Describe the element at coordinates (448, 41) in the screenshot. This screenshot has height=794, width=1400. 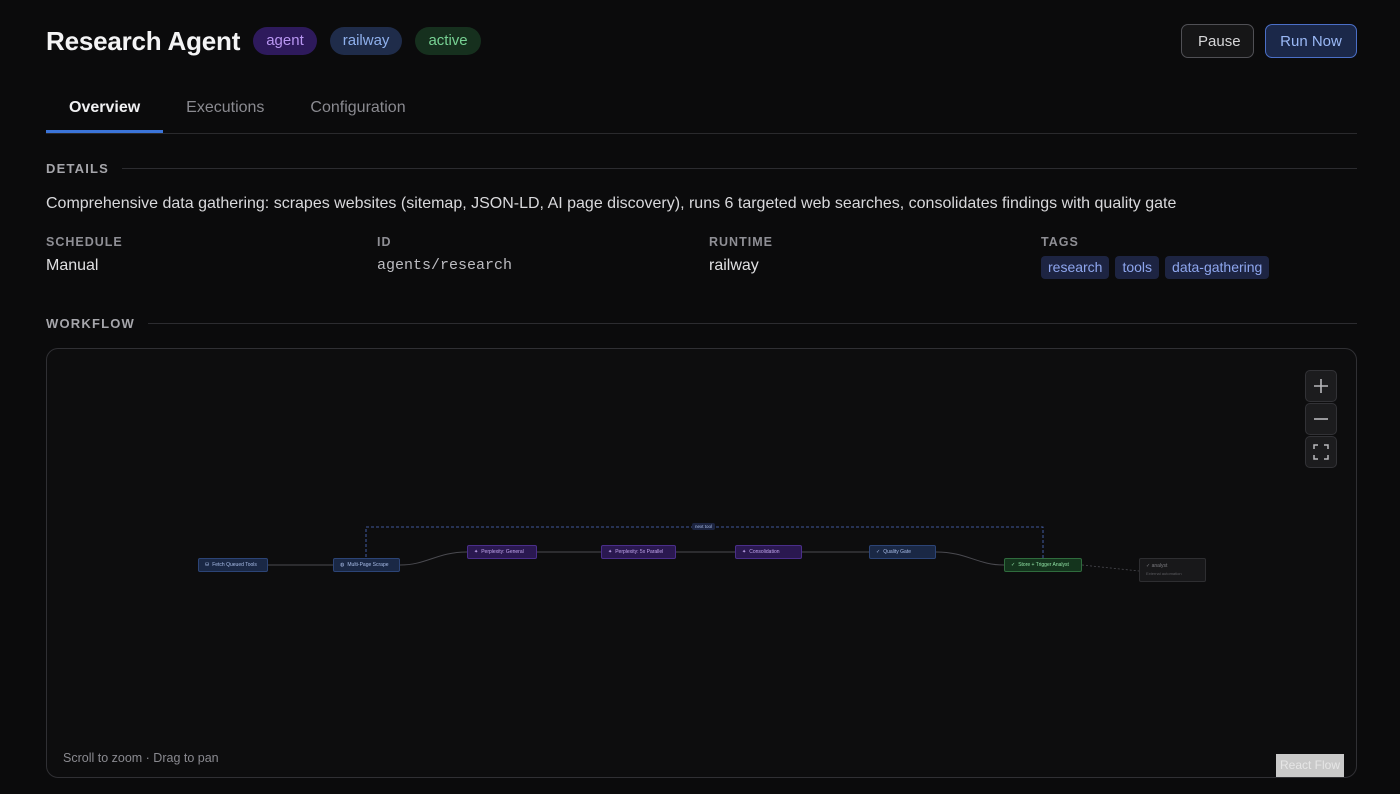
I see `status-badge: active` at that location.